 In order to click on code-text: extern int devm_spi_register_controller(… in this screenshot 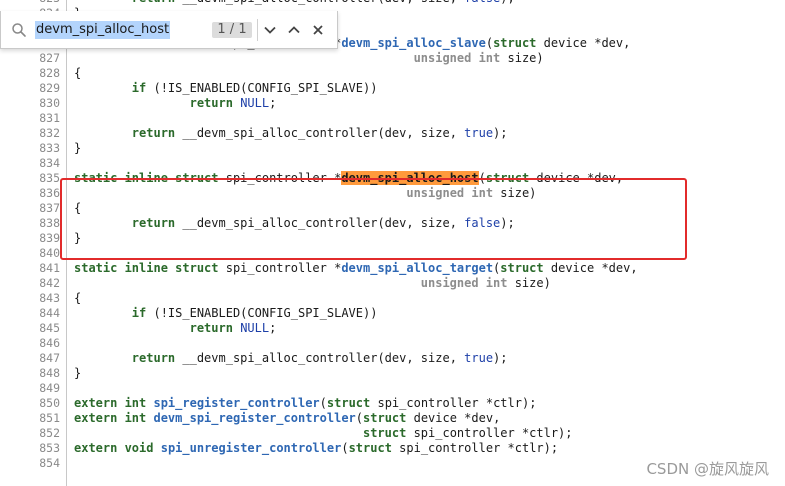, I will do `click(287, 418)`.